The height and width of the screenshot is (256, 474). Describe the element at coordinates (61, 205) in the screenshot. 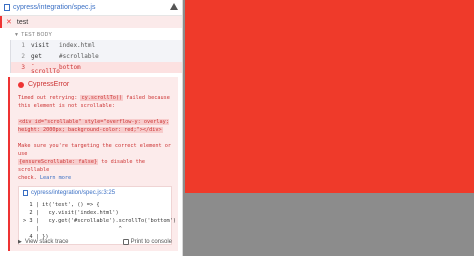

I see `code-line: 1 | it('test', () => {` at that location.